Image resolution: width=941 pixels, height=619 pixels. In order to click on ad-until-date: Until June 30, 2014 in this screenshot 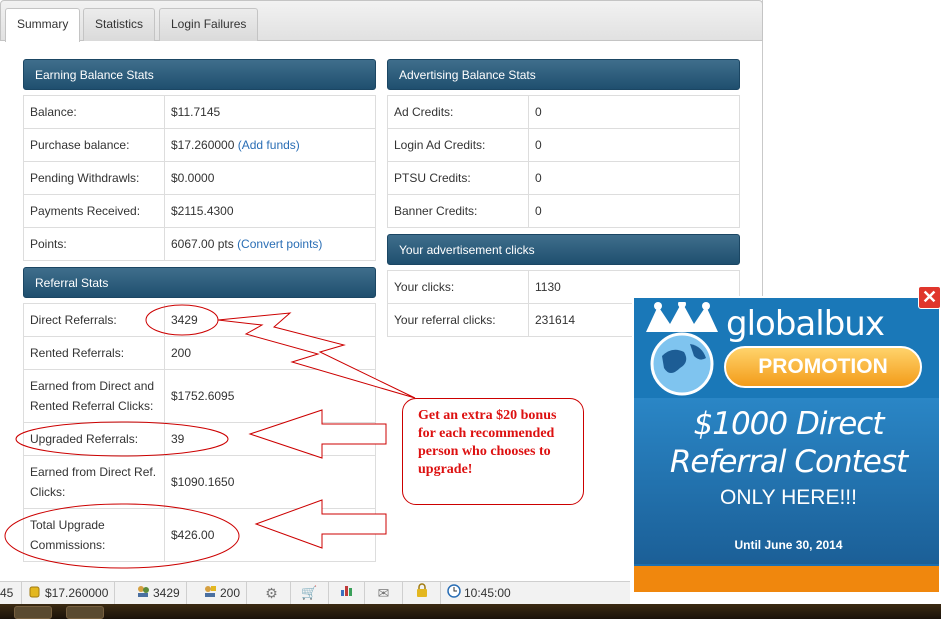, I will do `click(788, 545)`.